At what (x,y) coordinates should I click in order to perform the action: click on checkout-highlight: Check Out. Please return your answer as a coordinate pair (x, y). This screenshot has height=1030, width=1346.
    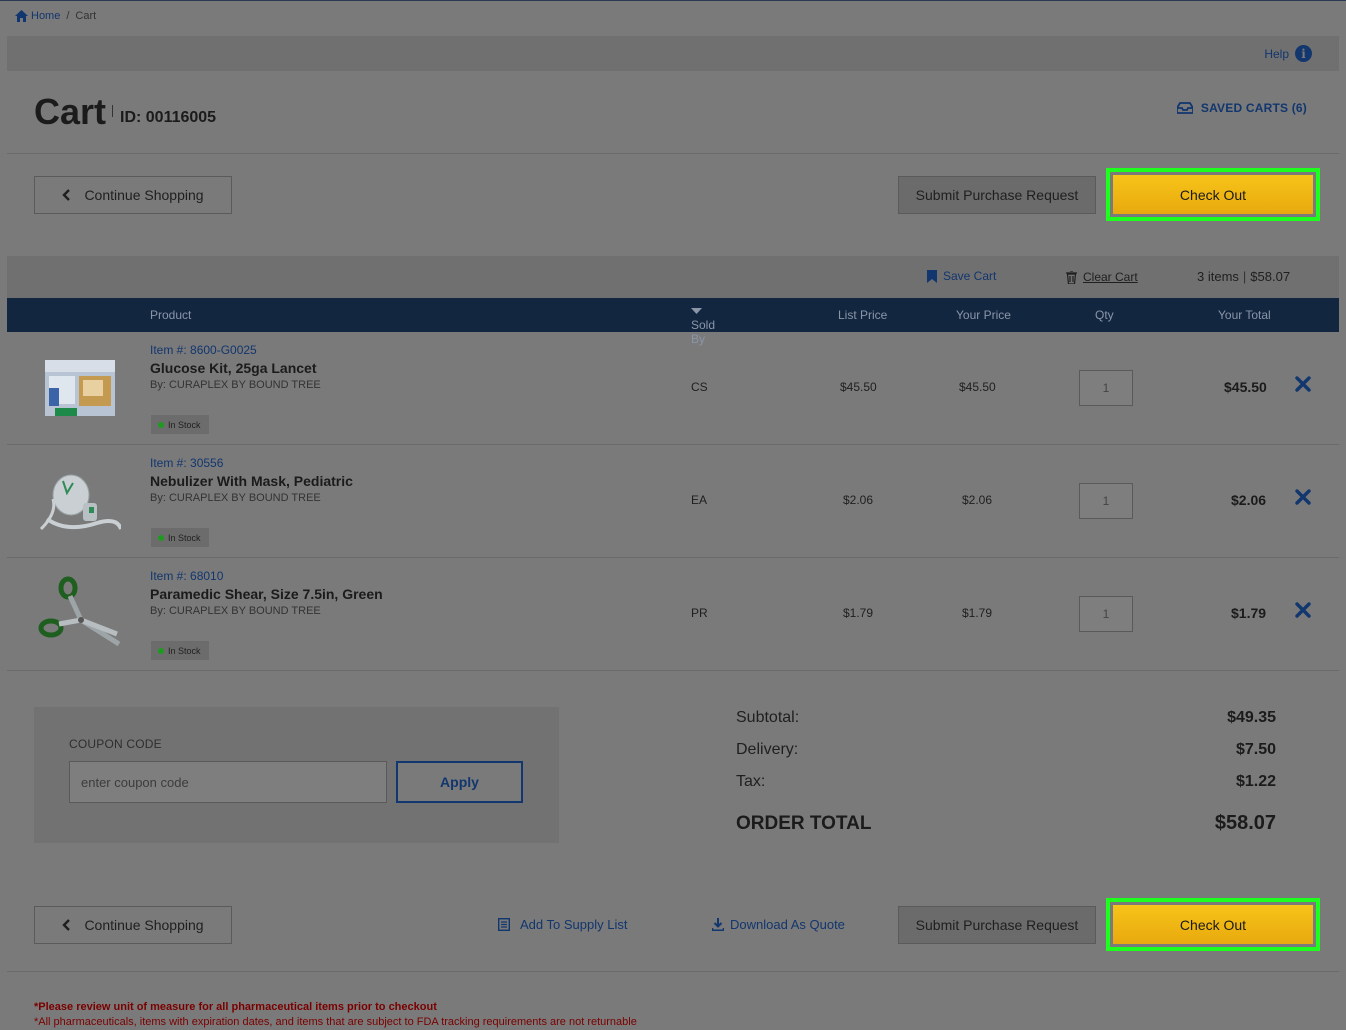
    Looking at the image, I should click on (1213, 194).